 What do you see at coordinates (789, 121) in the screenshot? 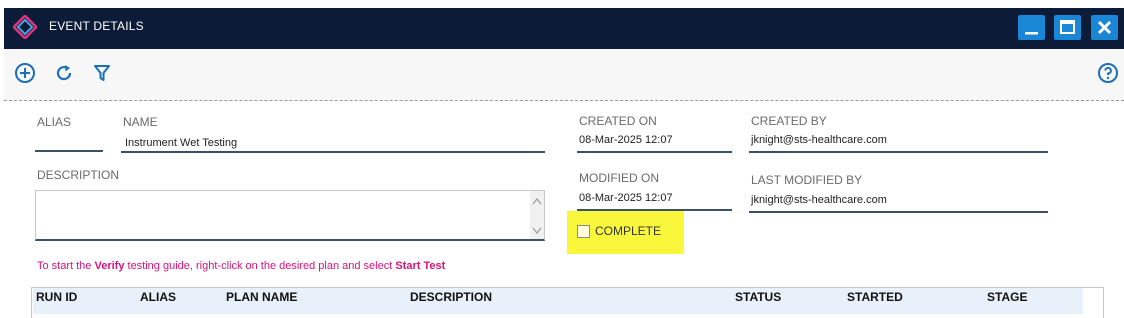
I see `created-by-label: CREATED BY` at bounding box center [789, 121].